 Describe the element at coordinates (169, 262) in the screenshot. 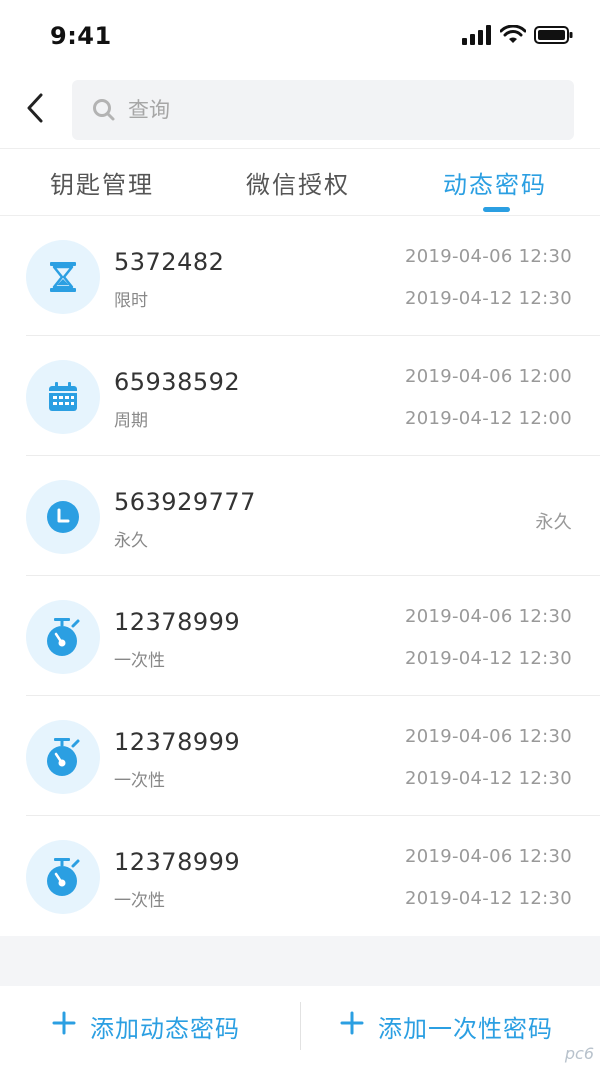

I see `password-code: 5372482` at that location.